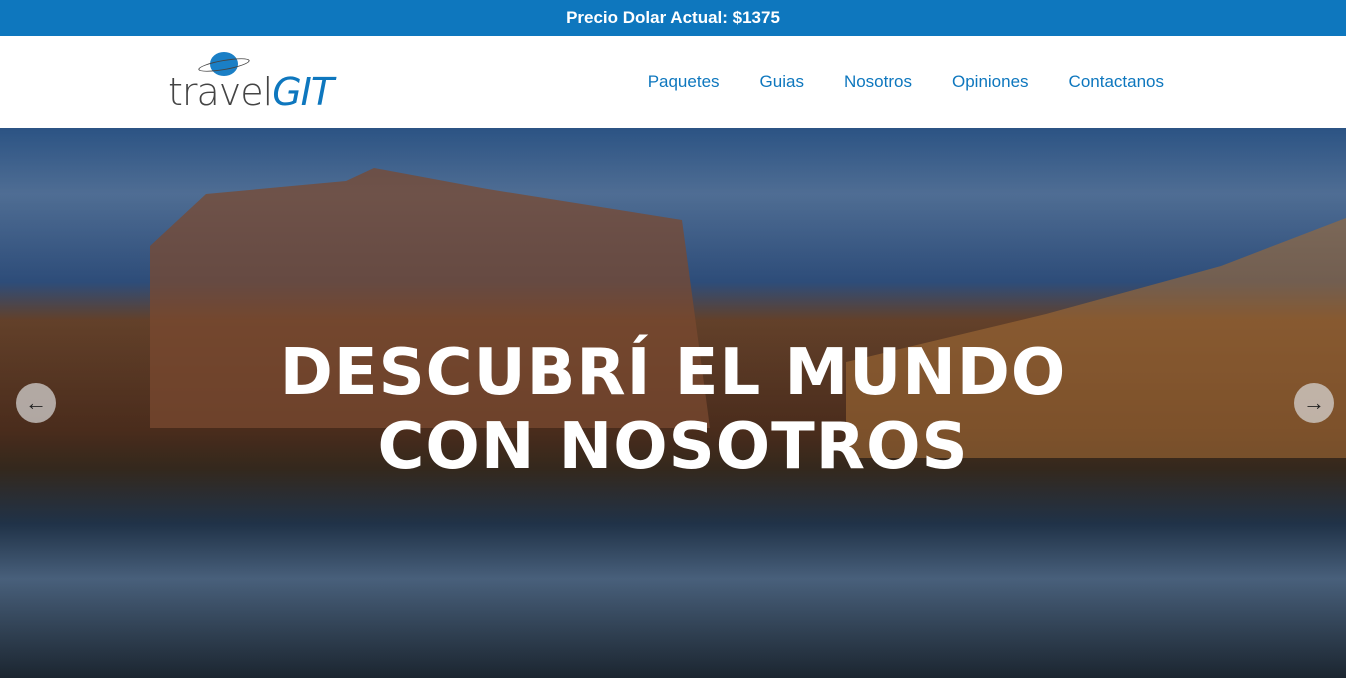 The image size is (1346, 678). I want to click on logo: travelGIT, so click(251, 82).